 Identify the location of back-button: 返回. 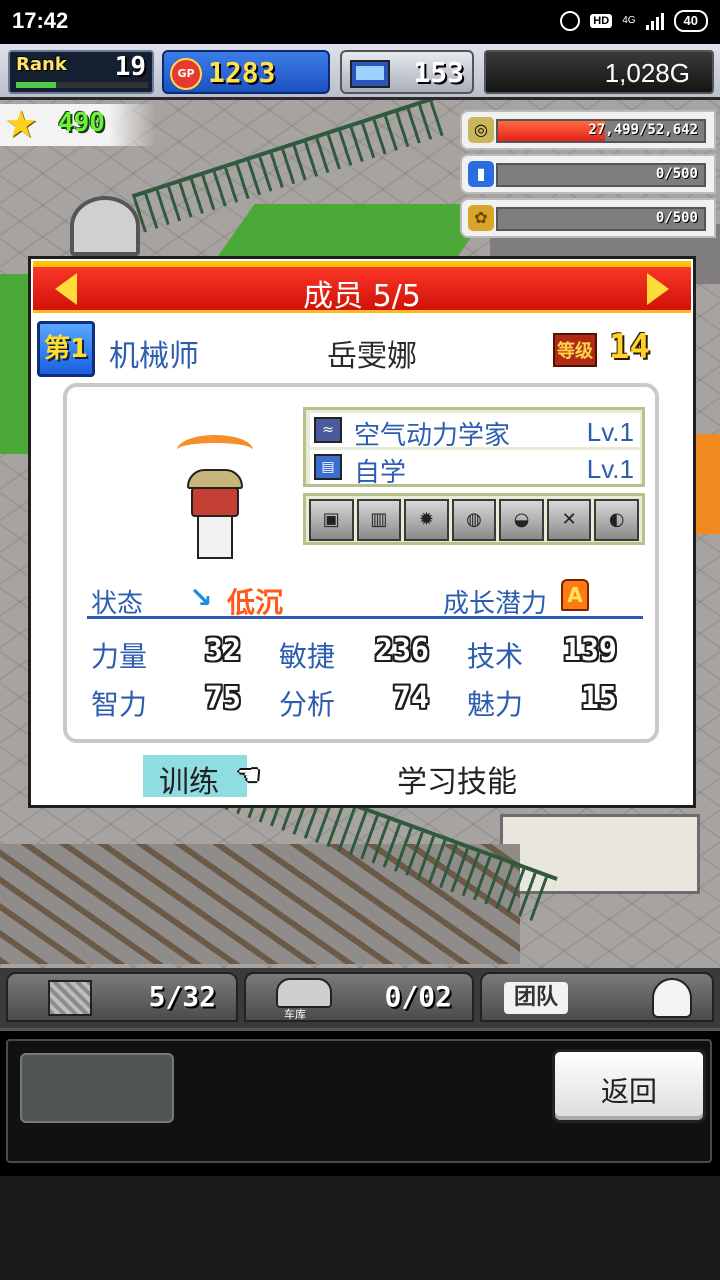
(629, 1086).